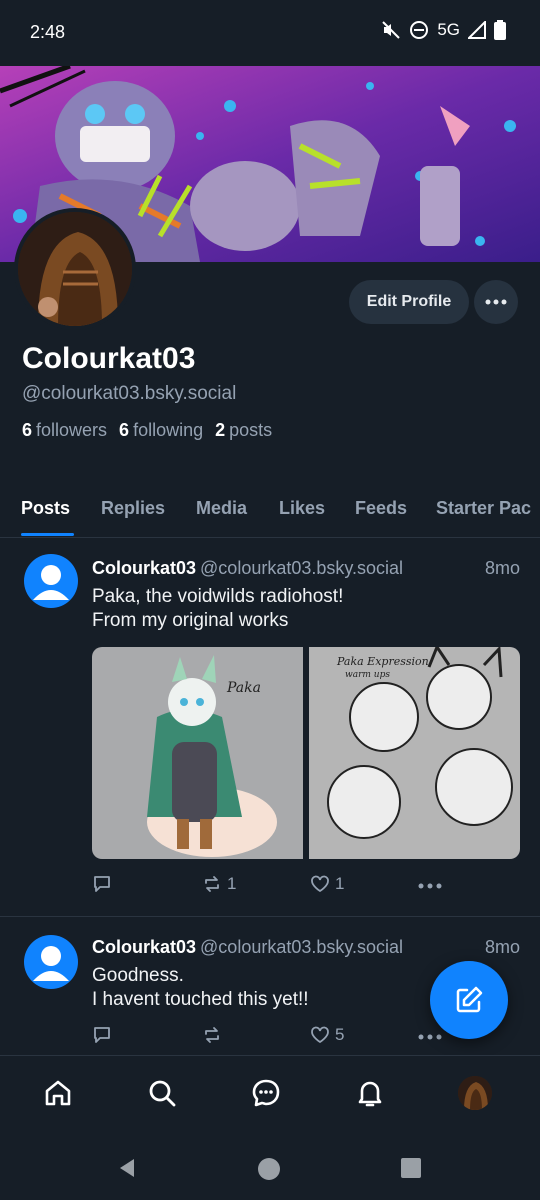  I want to click on status-time: 2:48, so click(48, 32).